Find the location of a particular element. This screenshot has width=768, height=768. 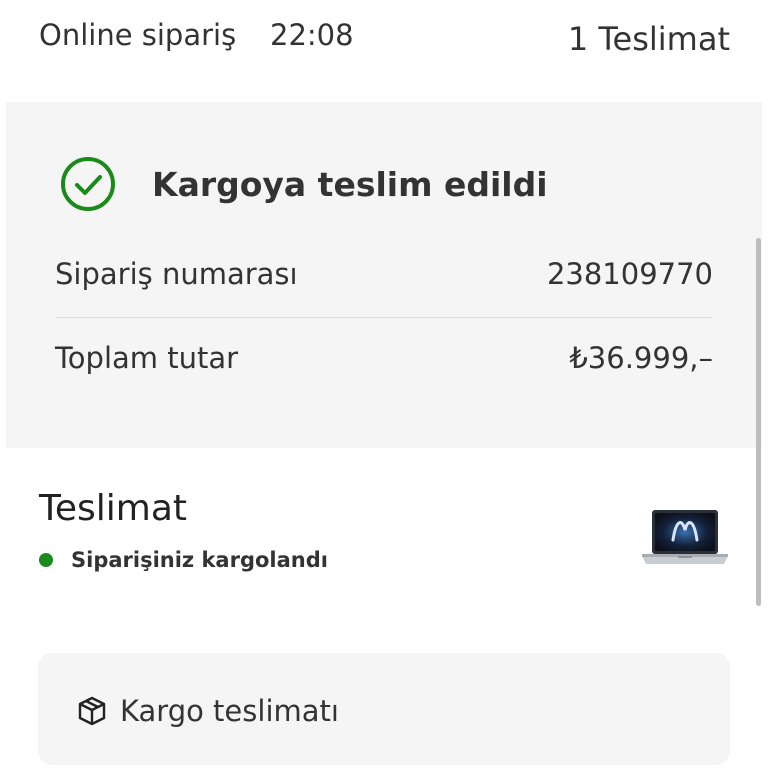

status-header: Kargoya teslim edildi is located at coordinates (304, 184).